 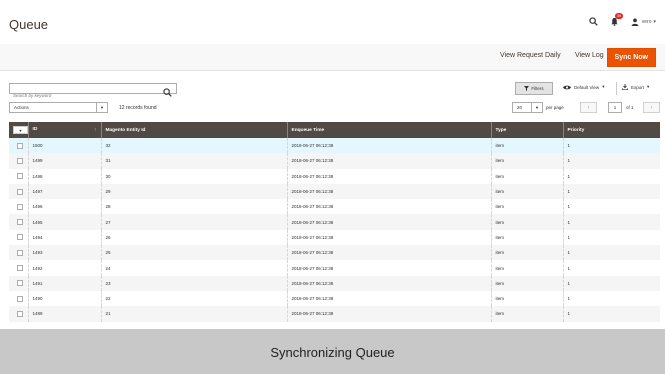 What do you see at coordinates (95, 130) in the screenshot?
I see `sort-arrow-icon: ↑` at bounding box center [95, 130].